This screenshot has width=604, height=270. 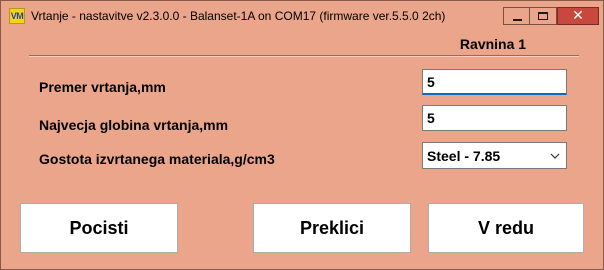 What do you see at coordinates (493, 44) in the screenshot?
I see `plane-label: Ravnina 1` at bounding box center [493, 44].